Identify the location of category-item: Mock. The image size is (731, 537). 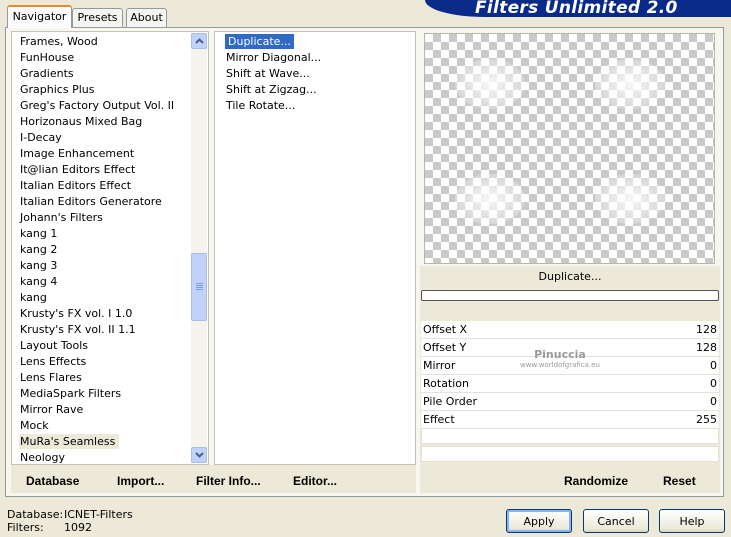
(34, 425).